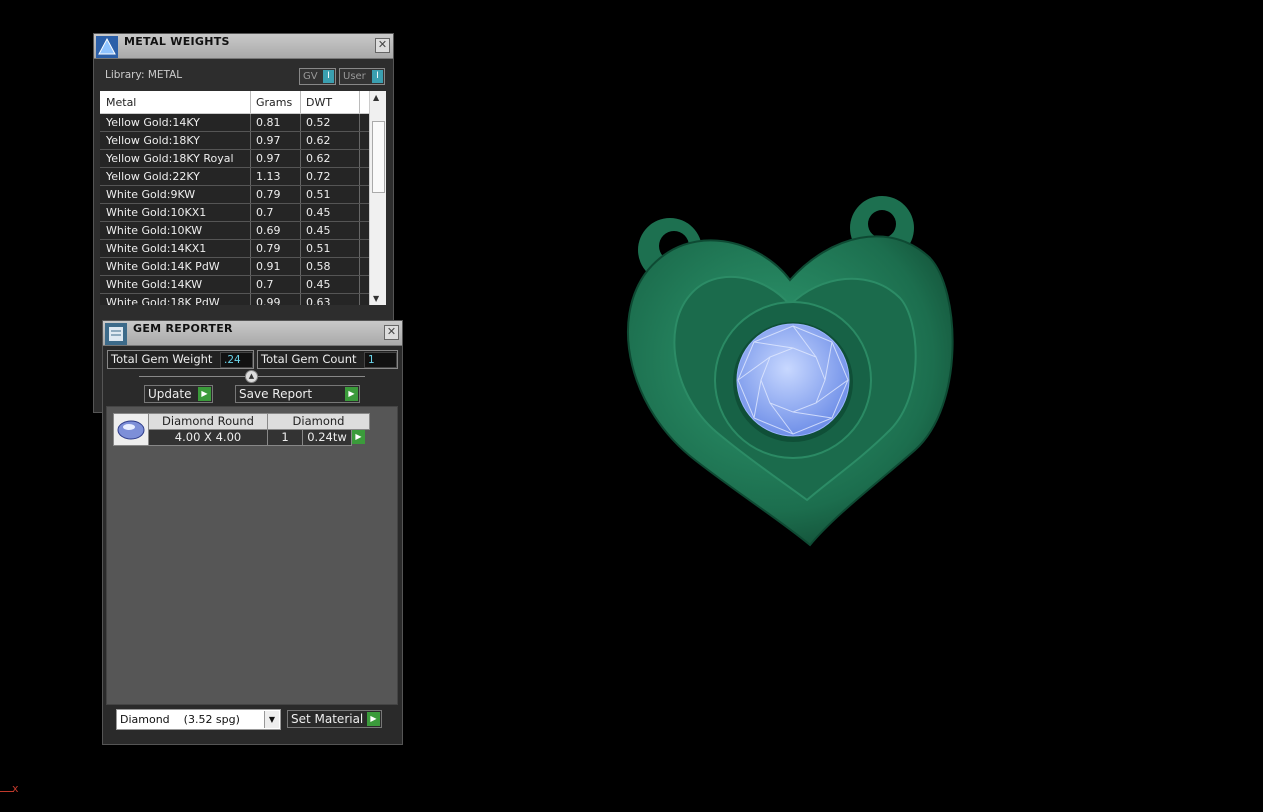  What do you see at coordinates (268, 230) in the screenshot?
I see `grams-cell: 0.69` at bounding box center [268, 230].